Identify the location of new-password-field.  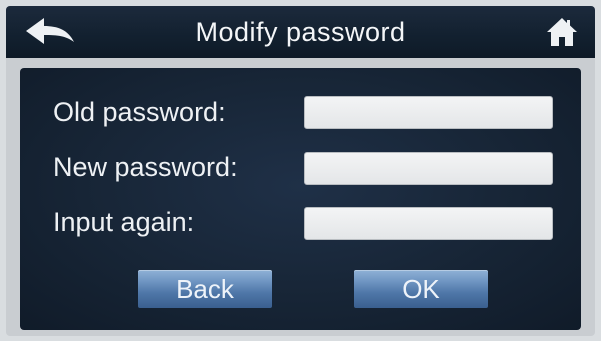
(428, 168).